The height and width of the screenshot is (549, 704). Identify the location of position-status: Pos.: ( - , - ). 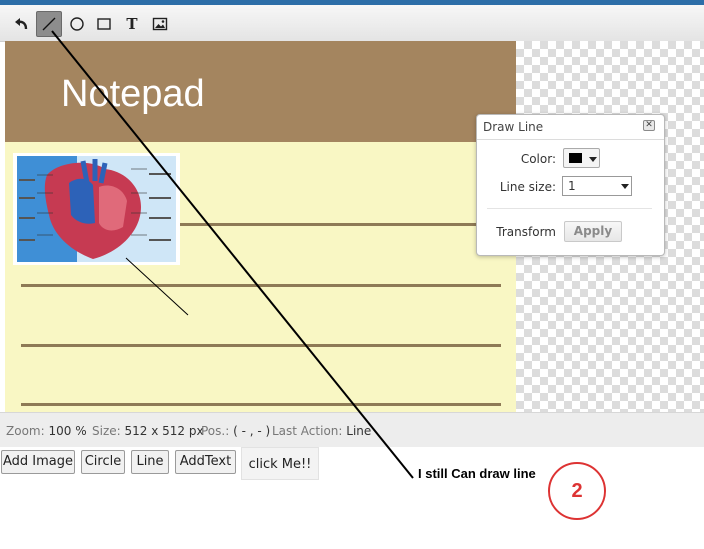
(235, 431).